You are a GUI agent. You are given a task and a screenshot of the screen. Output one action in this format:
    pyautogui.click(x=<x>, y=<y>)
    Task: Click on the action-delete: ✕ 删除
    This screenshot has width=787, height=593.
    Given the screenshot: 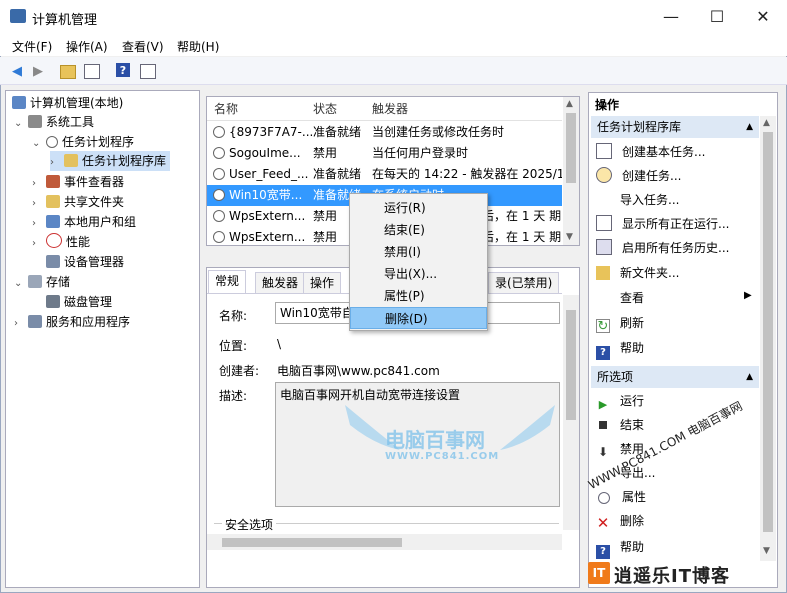 What is the action you would take?
    pyautogui.click(x=620, y=521)
    